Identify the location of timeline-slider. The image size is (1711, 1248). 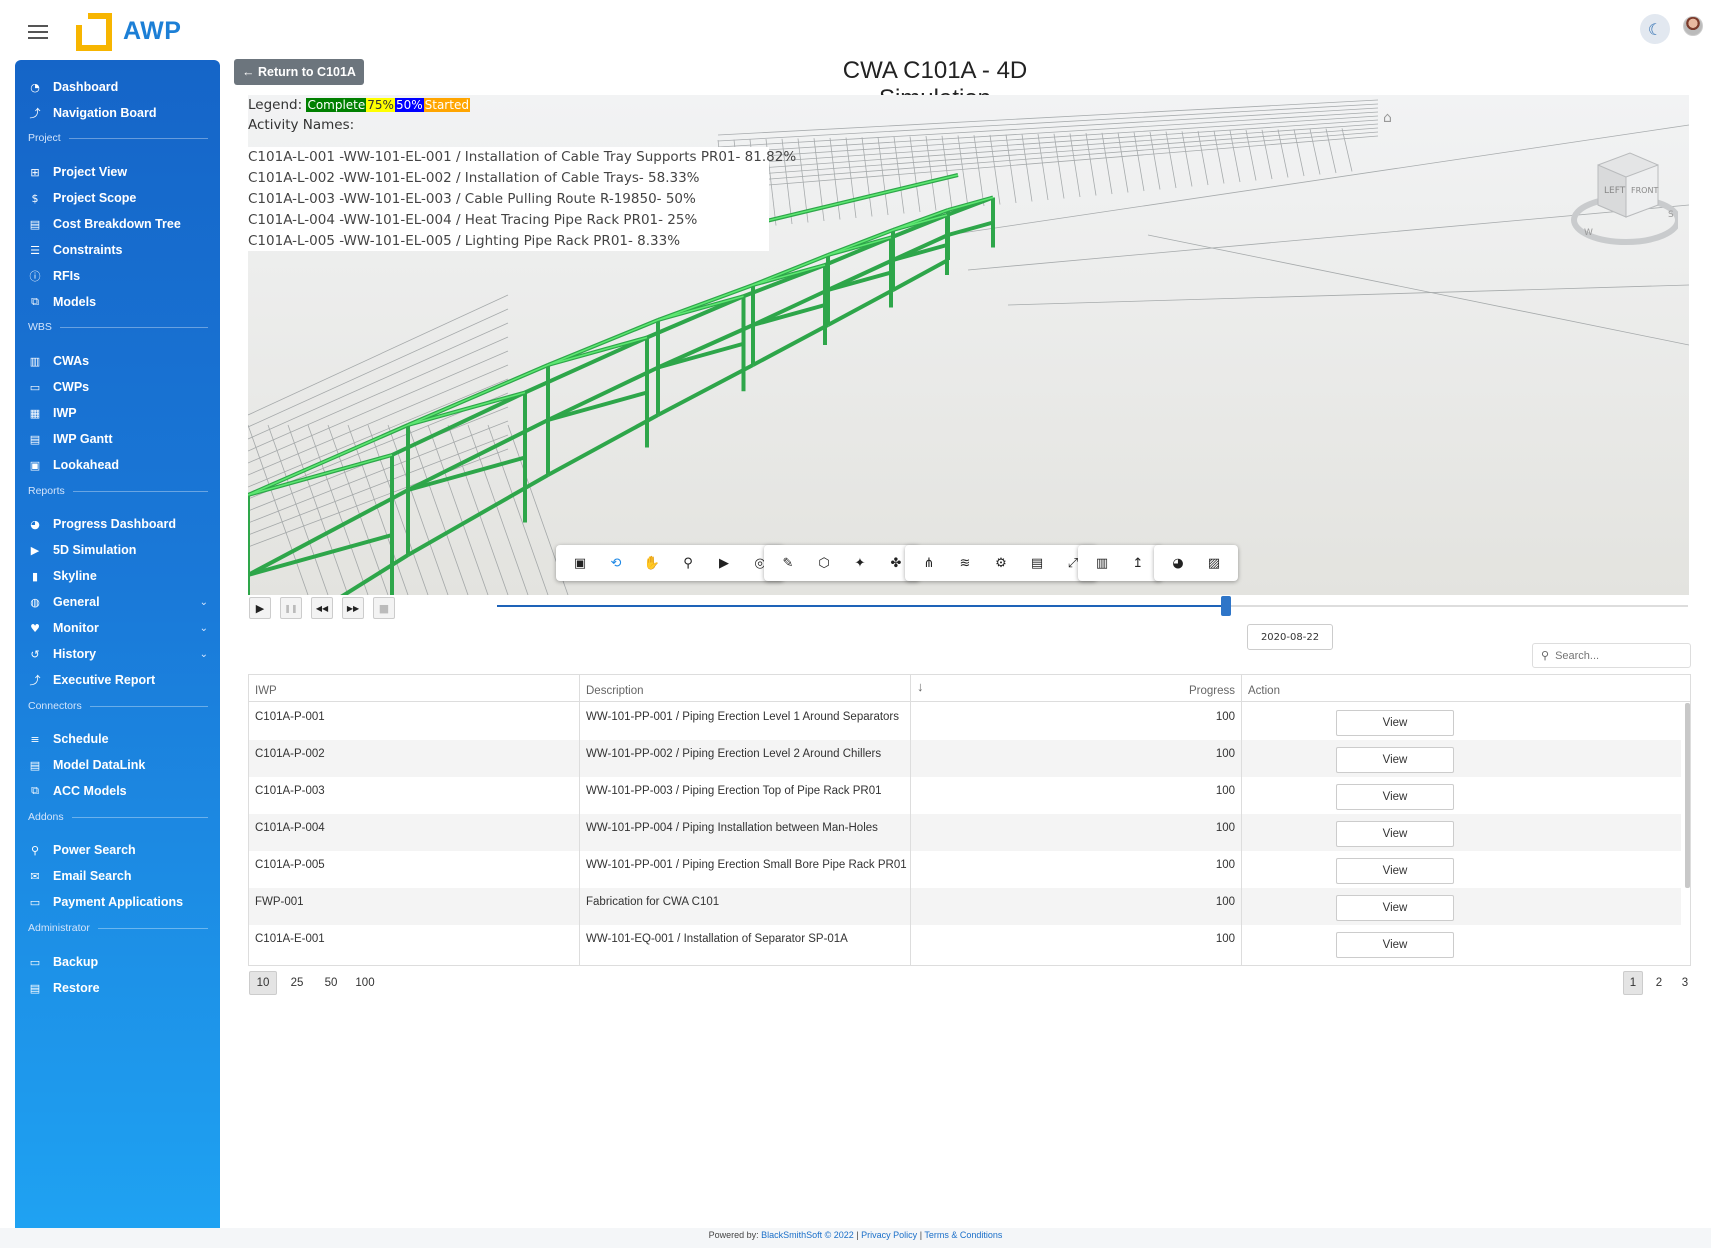
(1092, 606).